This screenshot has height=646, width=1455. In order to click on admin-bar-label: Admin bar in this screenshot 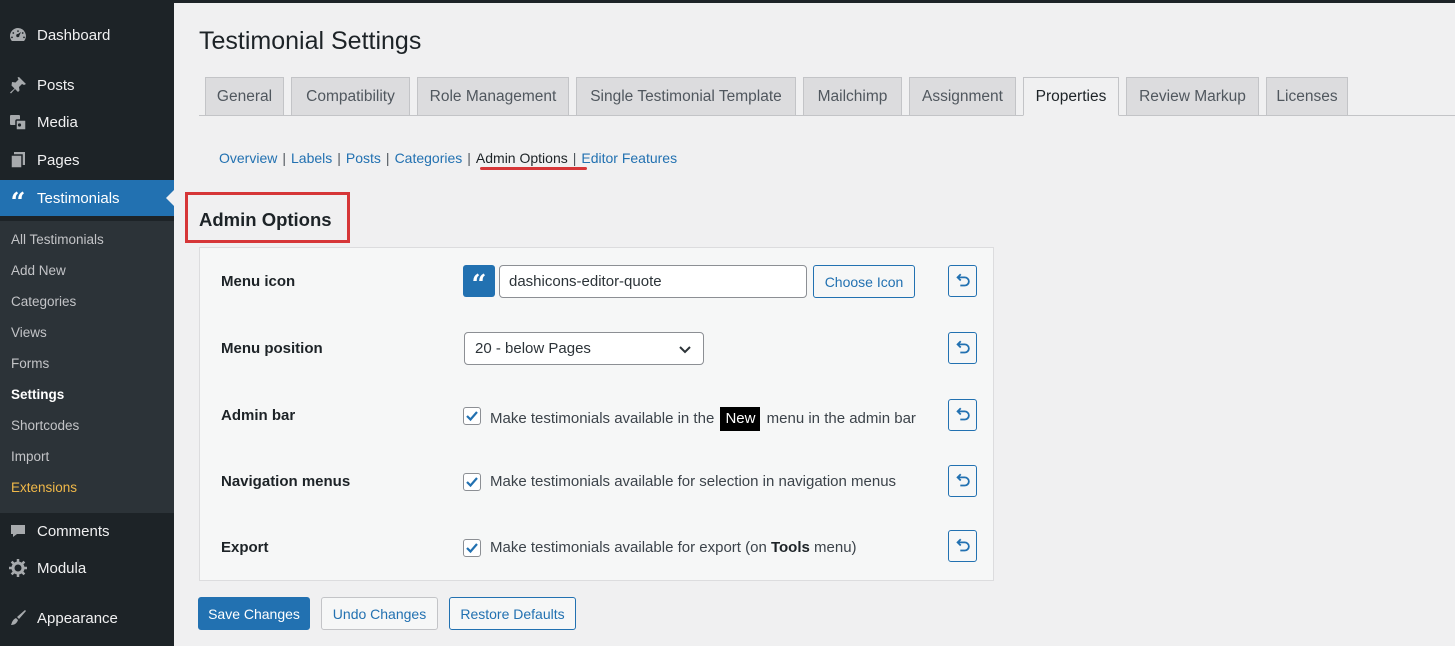, I will do `click(258, 415)`.